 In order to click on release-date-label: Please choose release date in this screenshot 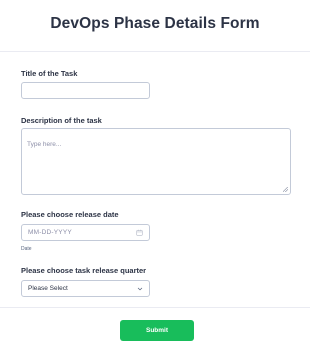, I will do `click(70, 214)`.